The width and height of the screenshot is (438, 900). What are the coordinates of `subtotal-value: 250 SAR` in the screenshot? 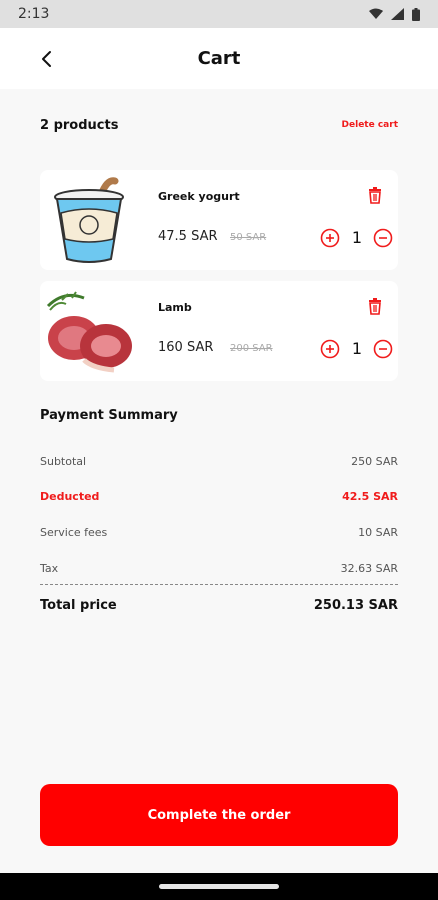 It's located at (374, 461).